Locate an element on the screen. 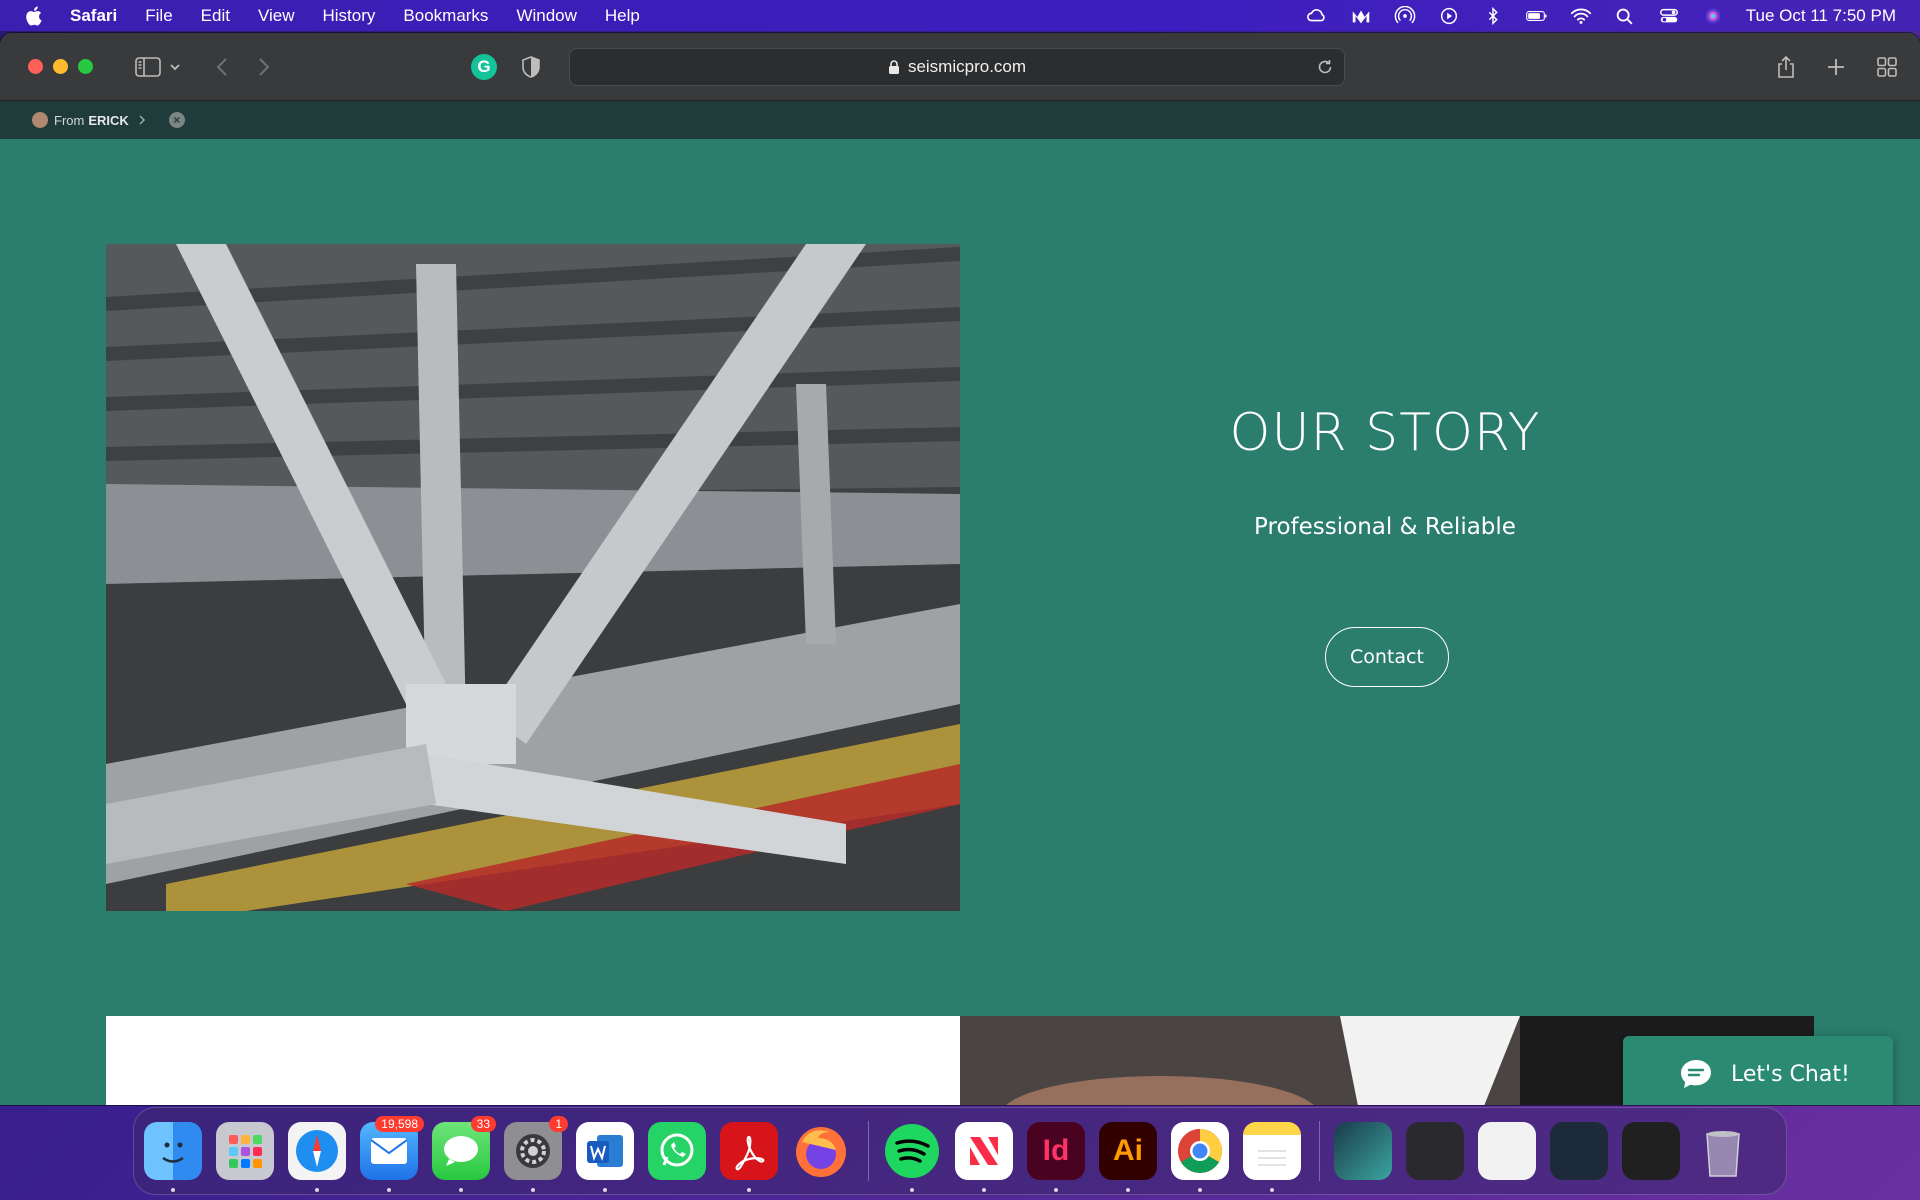 This screenshot has height=1200, width=1920. dock-firefox is located at coordinates (821, 1151).